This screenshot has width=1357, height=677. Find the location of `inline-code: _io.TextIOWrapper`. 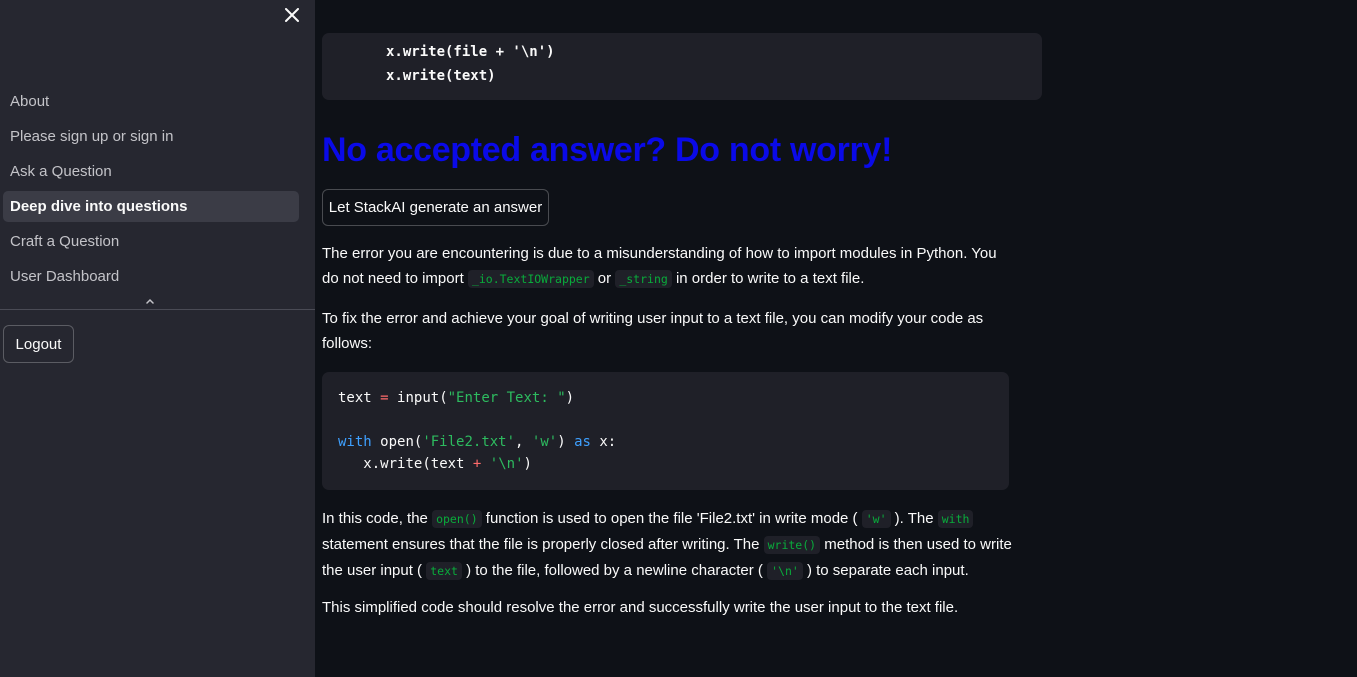

inline-code: _io.TextIOWrapper is located at coordinates (530, 279).